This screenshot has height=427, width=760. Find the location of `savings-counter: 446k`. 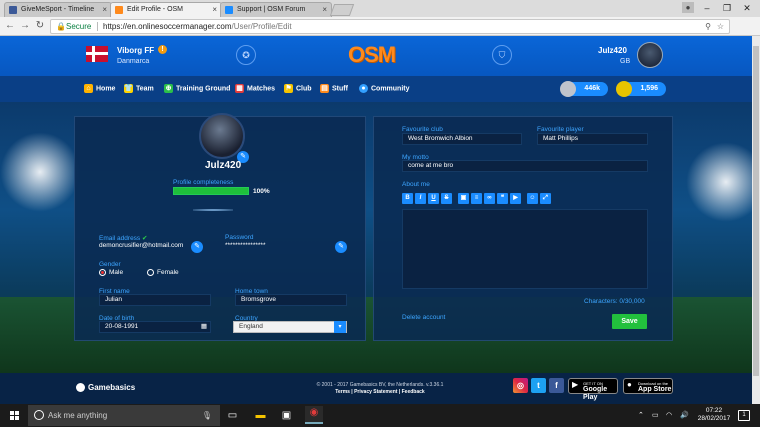

savings-counter: 446k is located at coordinates (584, 89).